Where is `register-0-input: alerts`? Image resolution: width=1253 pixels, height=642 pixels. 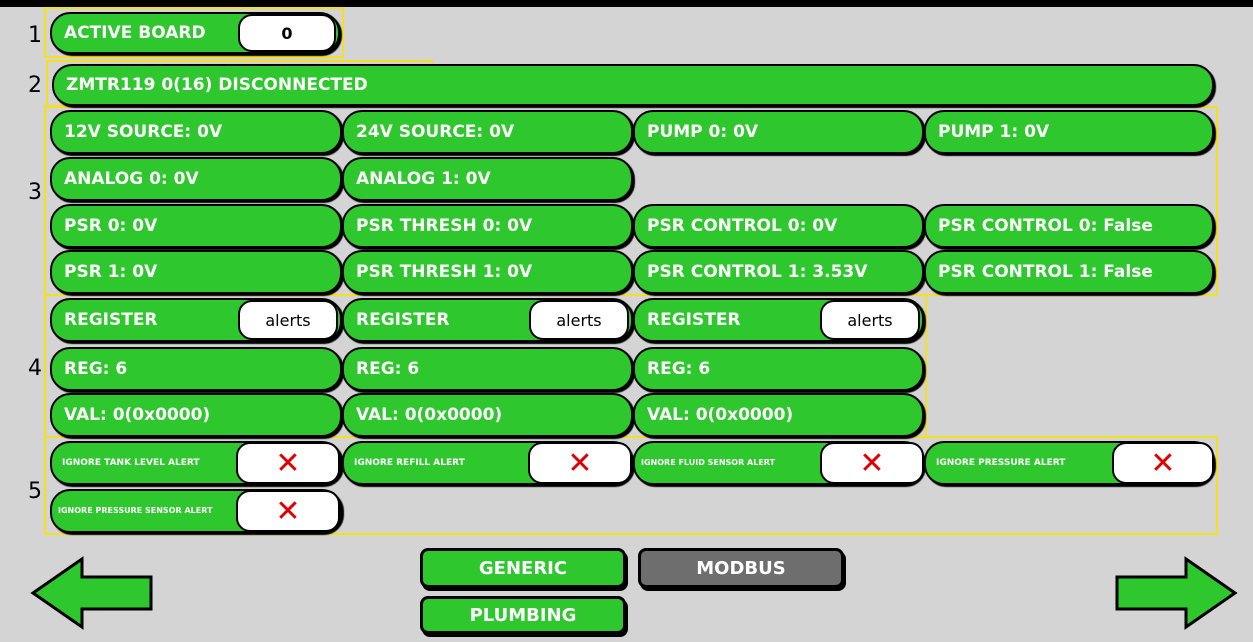
register-0-input: alerts is located at coordinates (288, 320).